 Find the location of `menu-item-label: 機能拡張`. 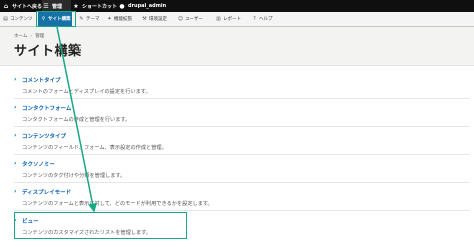

menu-item-label: 機能拡張 is located at coordinates (123, 19).